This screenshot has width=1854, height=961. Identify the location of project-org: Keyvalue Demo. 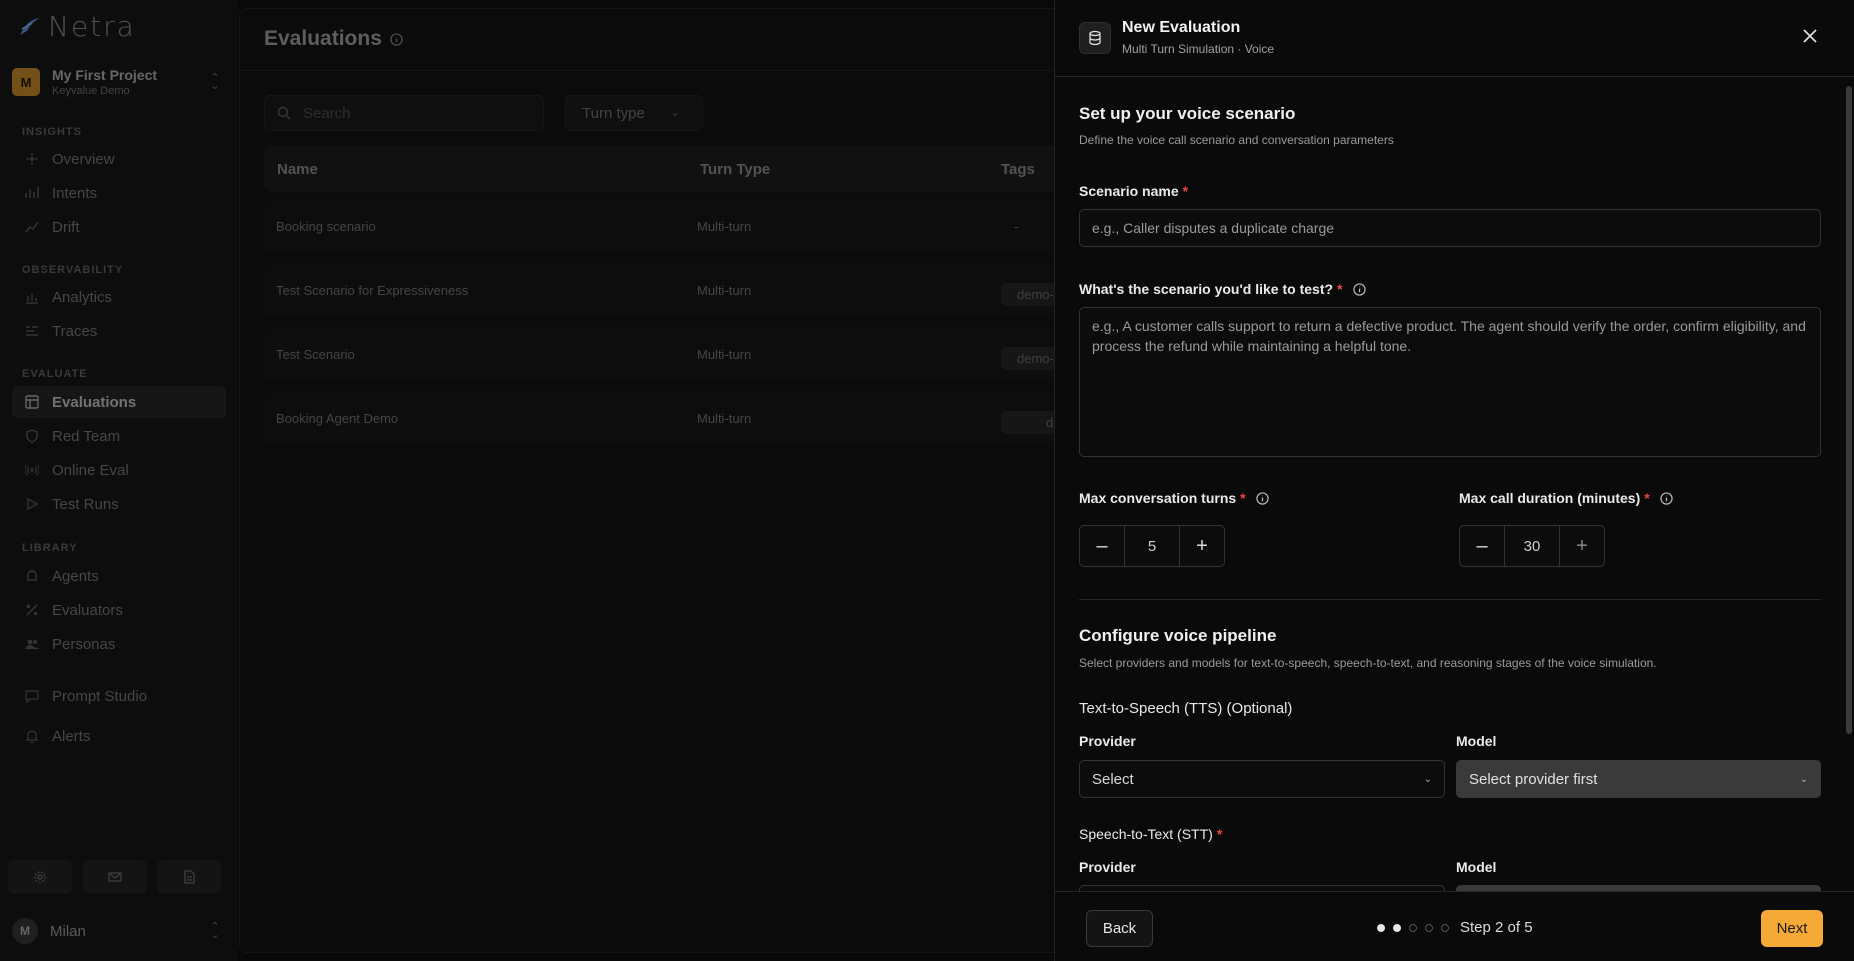
(91, 91).